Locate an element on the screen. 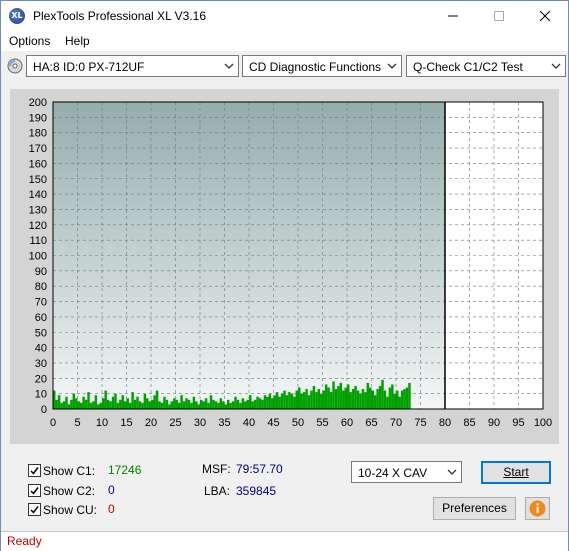  x-tick-label: 55 is located at coordinates (322, 423).